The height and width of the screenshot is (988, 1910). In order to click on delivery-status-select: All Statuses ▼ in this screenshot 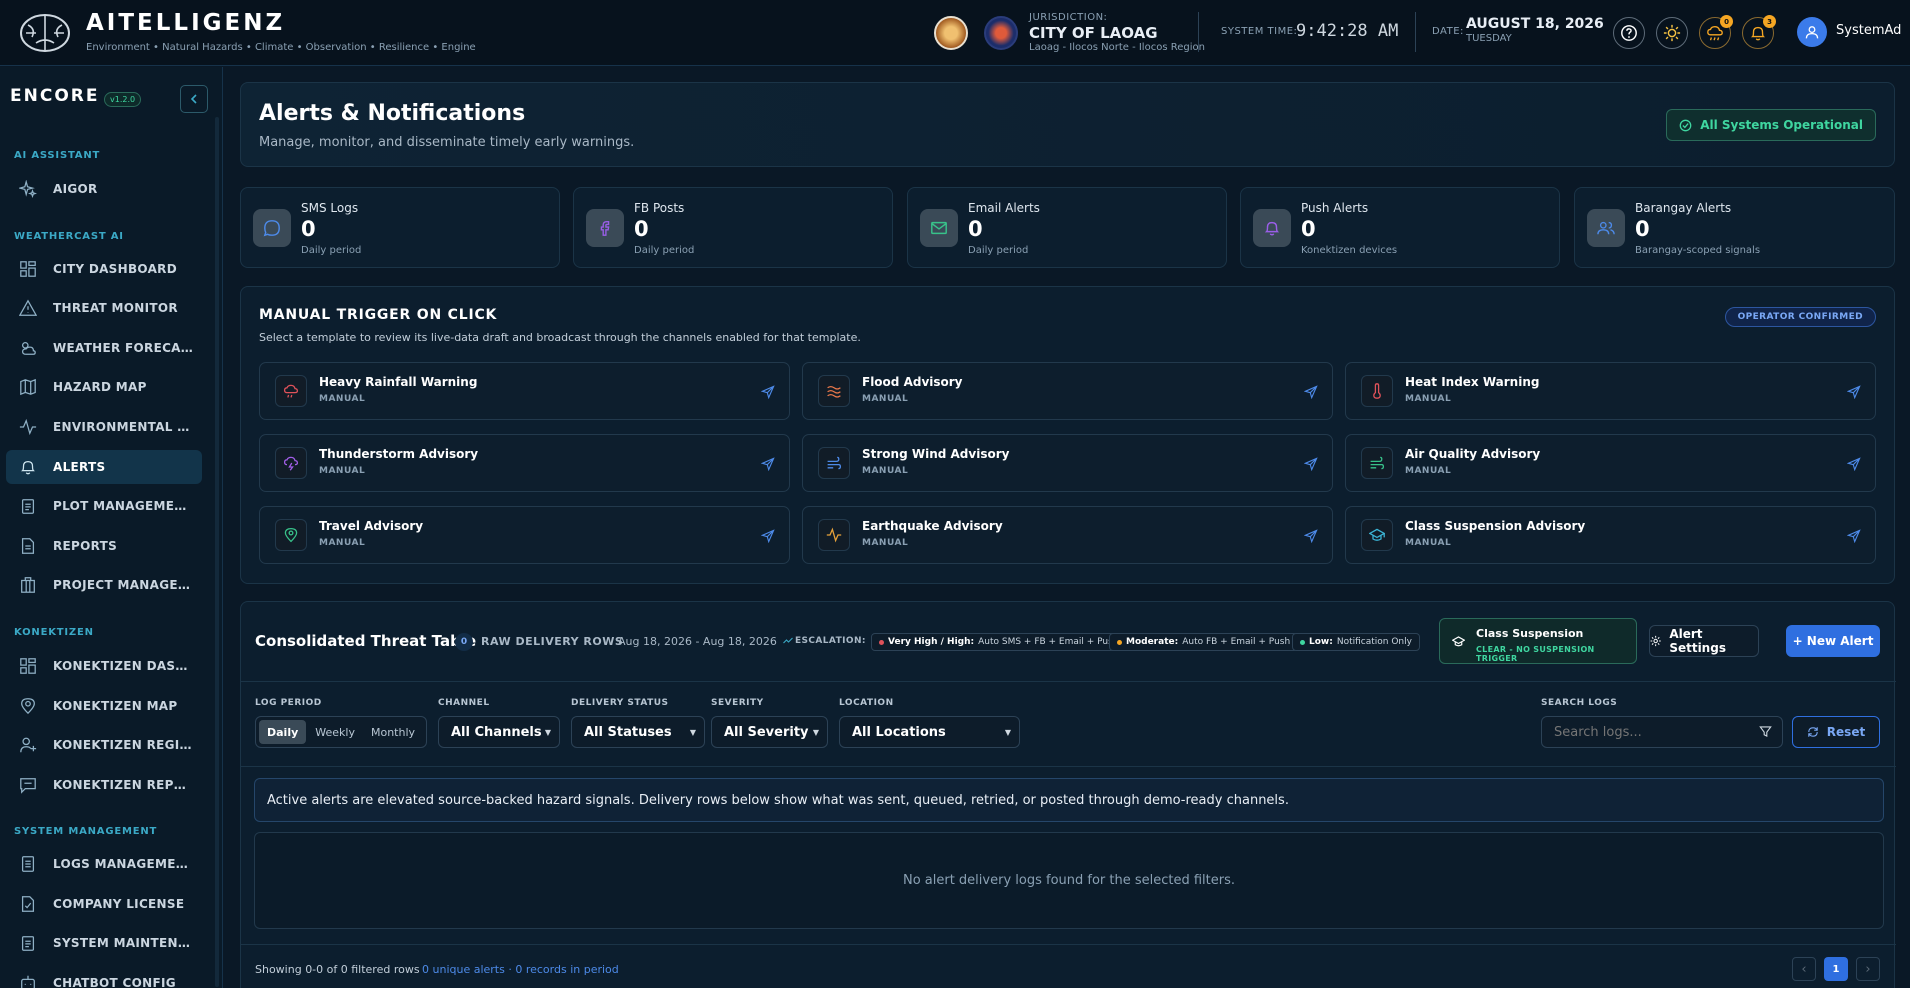, I will do `click(638, 732)`.